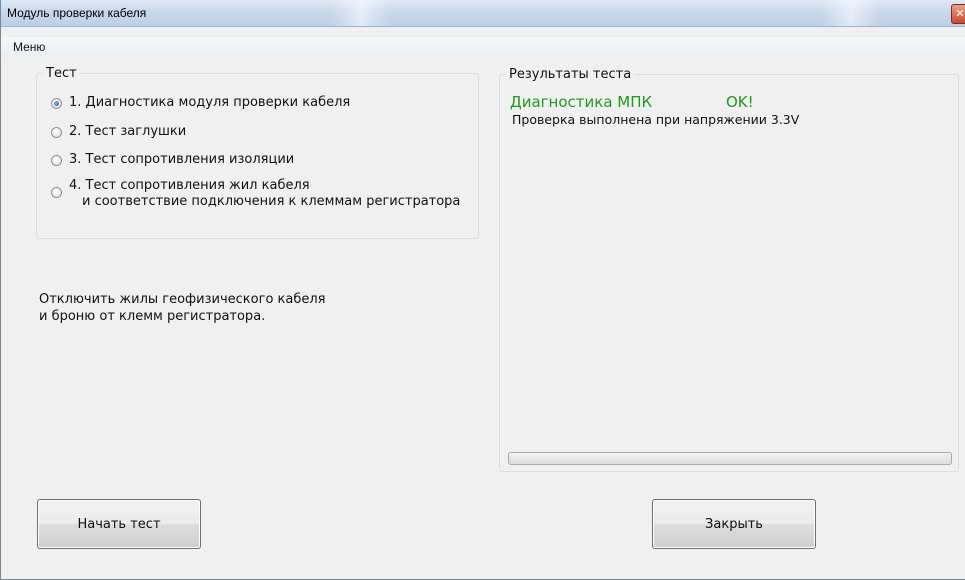 This screenshot has height=580, width=965. Describe the element at coordinates (730, 458) in the screenshot. I see `progress-bar` at that location.